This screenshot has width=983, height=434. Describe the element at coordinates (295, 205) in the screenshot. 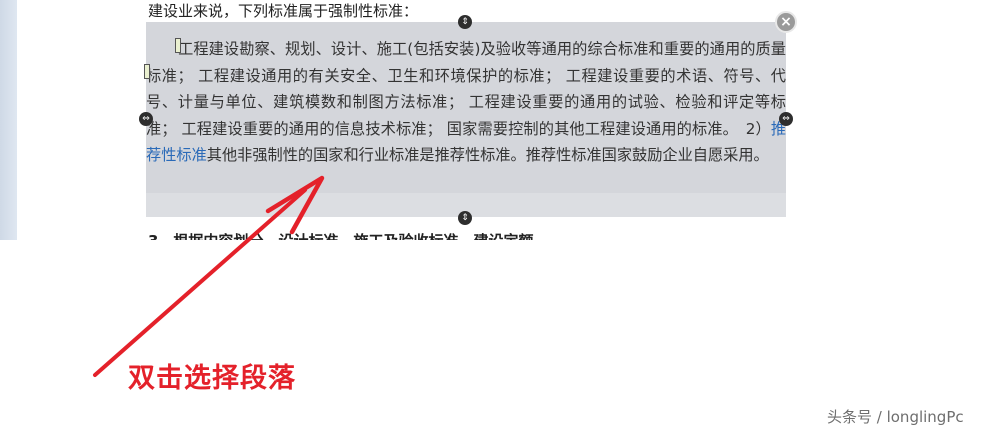

I see `arrow-head-icon` at that location.